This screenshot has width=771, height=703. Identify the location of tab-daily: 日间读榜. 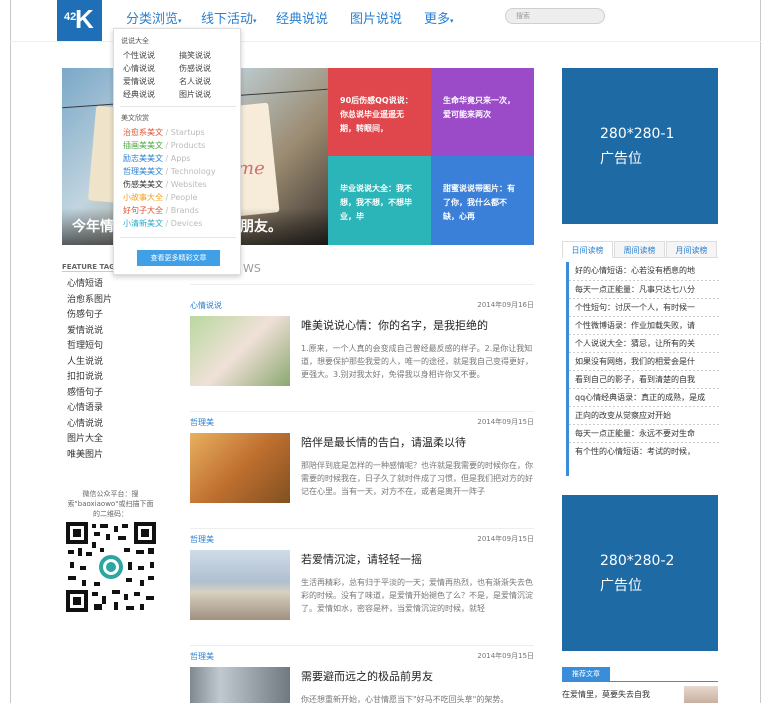
(587, 249).